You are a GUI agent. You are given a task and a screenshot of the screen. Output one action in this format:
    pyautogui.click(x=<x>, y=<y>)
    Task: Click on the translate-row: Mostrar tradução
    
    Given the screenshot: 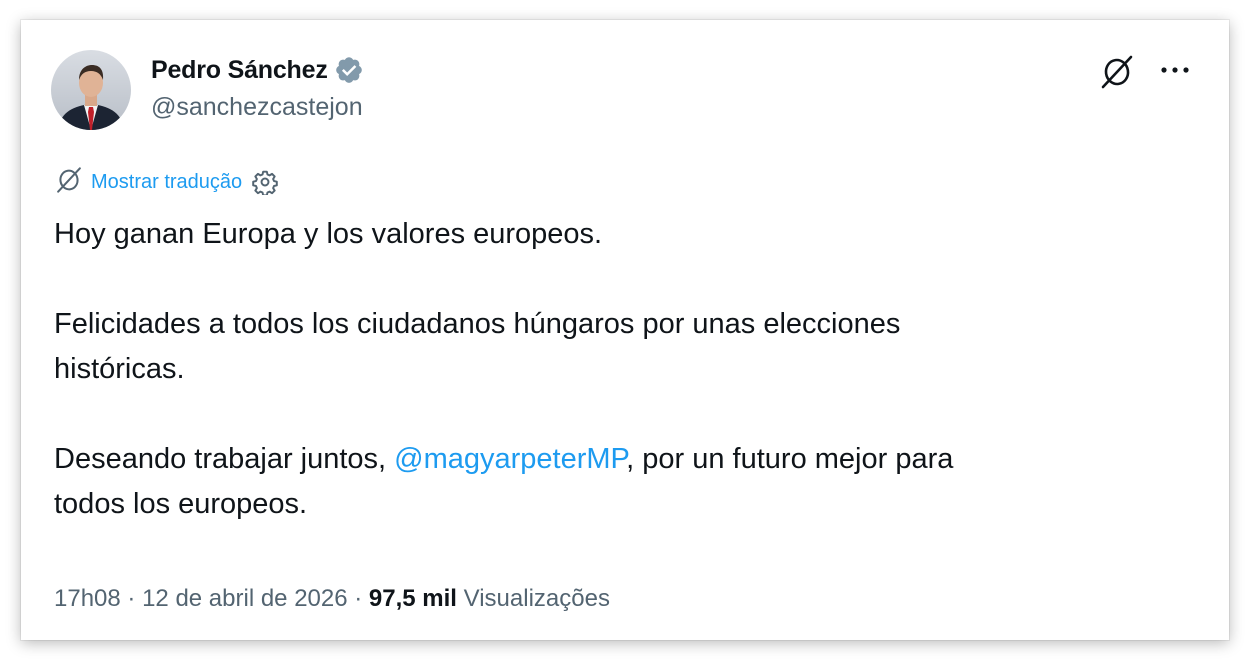 What is the action you would take?
    pyautogui.click(x=166, y=182)
    